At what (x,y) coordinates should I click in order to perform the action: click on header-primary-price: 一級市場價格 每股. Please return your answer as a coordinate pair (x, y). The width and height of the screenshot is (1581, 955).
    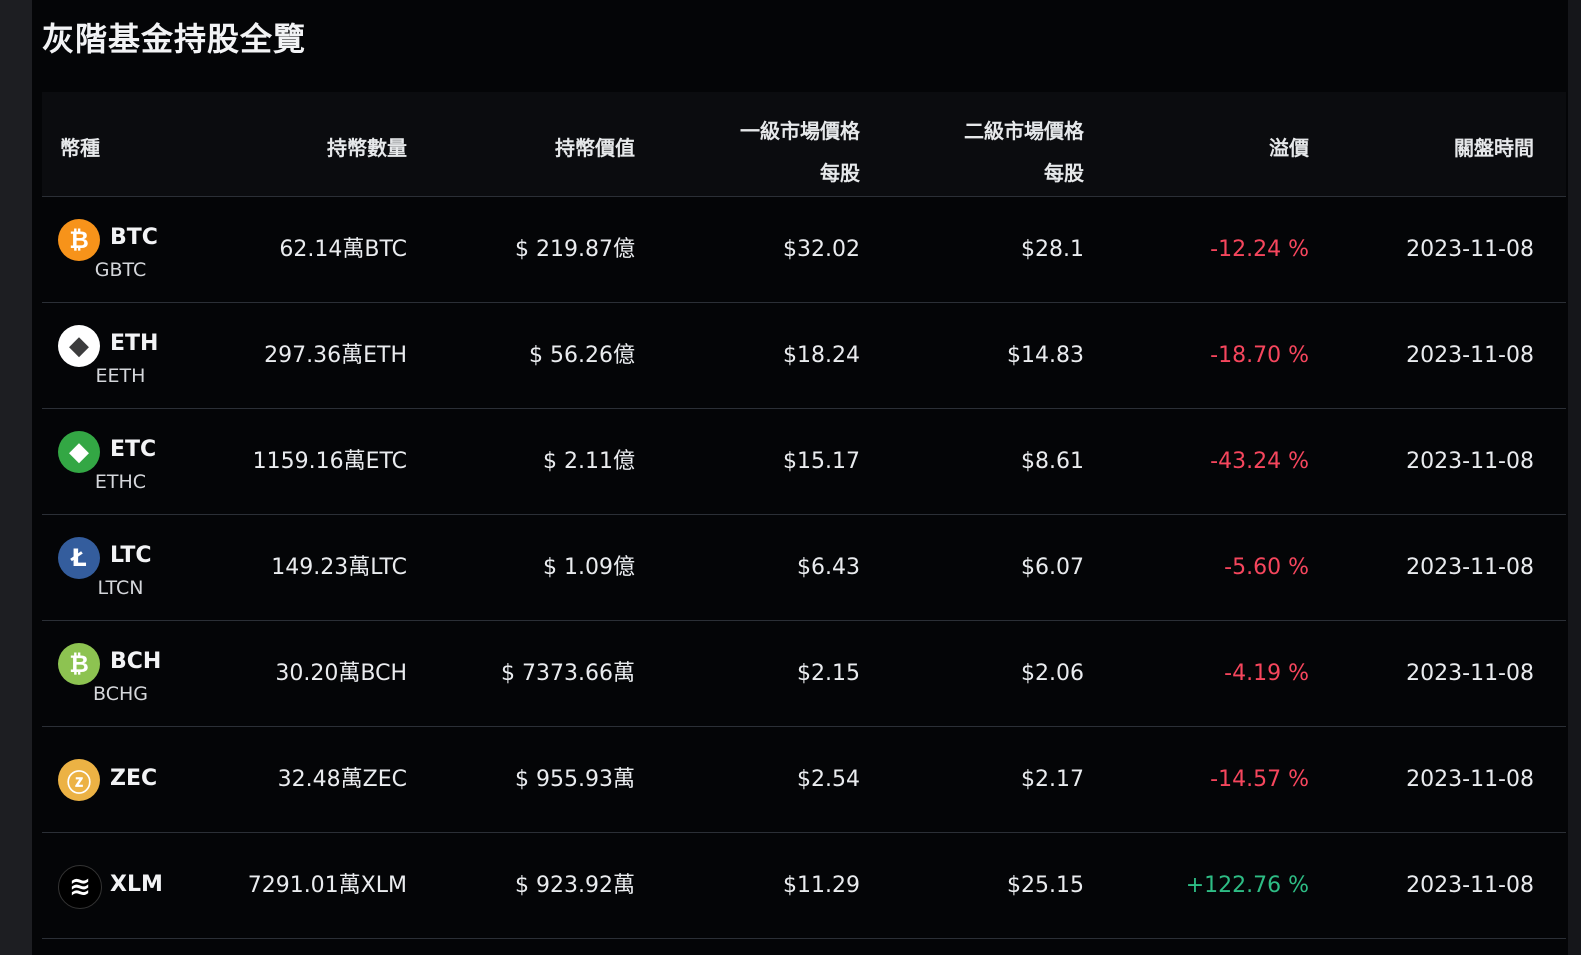
    Looking at the image, I should click on (800, 152).